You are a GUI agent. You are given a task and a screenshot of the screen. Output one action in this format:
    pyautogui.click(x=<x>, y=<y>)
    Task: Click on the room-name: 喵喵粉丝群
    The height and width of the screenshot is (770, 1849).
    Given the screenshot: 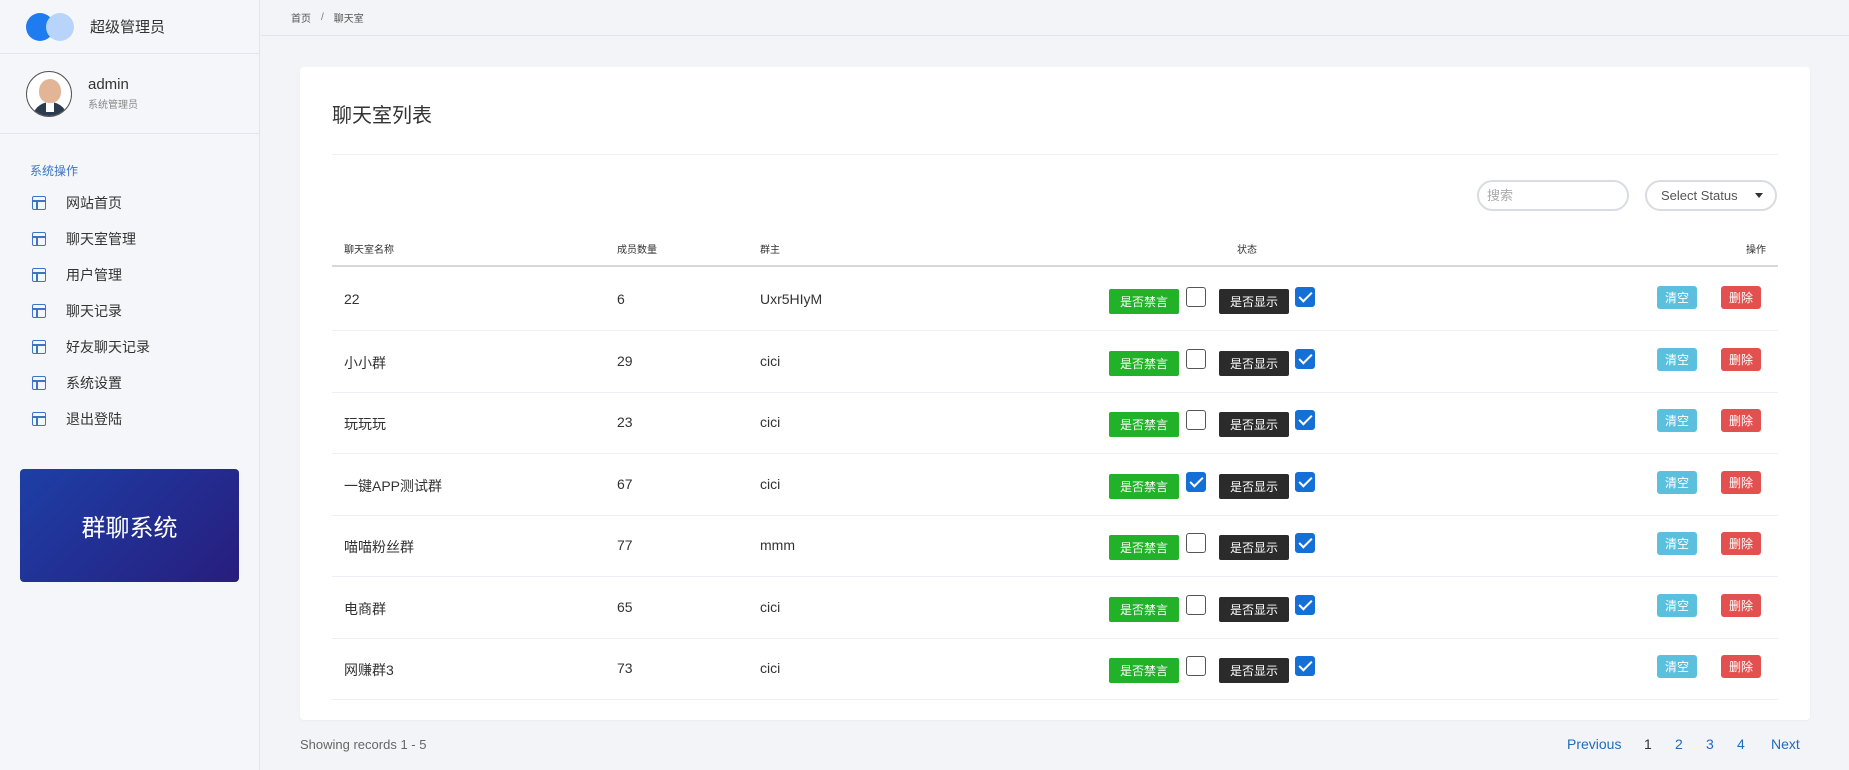 What is the action you would take?
    pyautogui.click(x=379, y=547)
    